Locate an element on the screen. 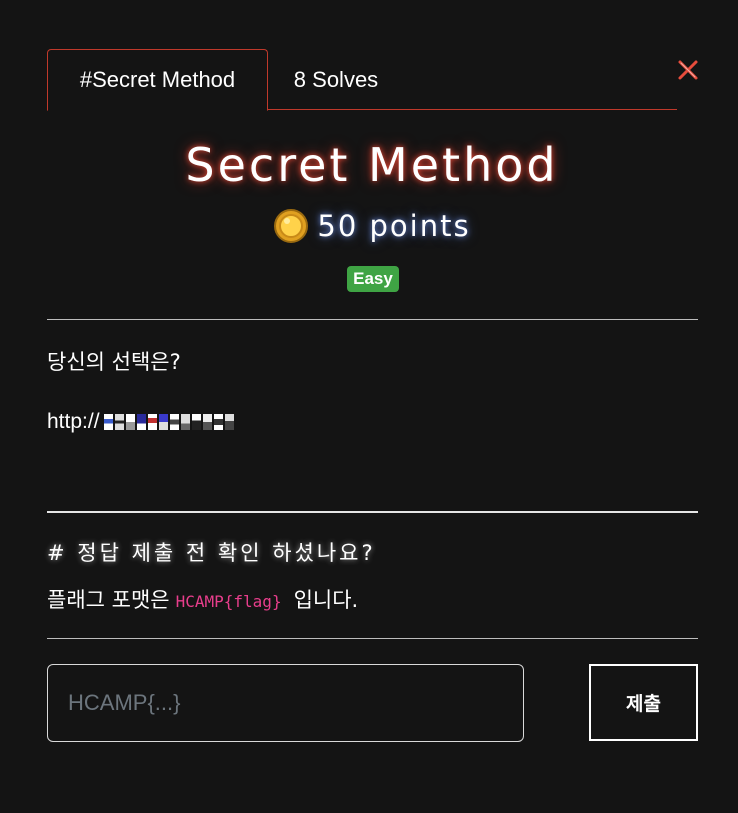  flag-format-notice: 플래그 포맷은 HCAMP{flag} 입니다. is located at coordinates (202, 599).